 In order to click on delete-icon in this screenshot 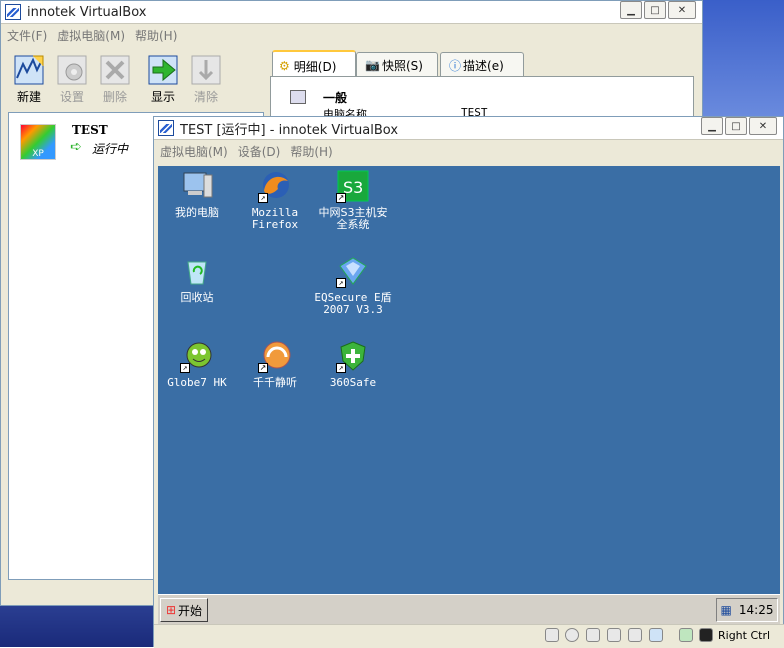, I will do `click(115, 70)`.